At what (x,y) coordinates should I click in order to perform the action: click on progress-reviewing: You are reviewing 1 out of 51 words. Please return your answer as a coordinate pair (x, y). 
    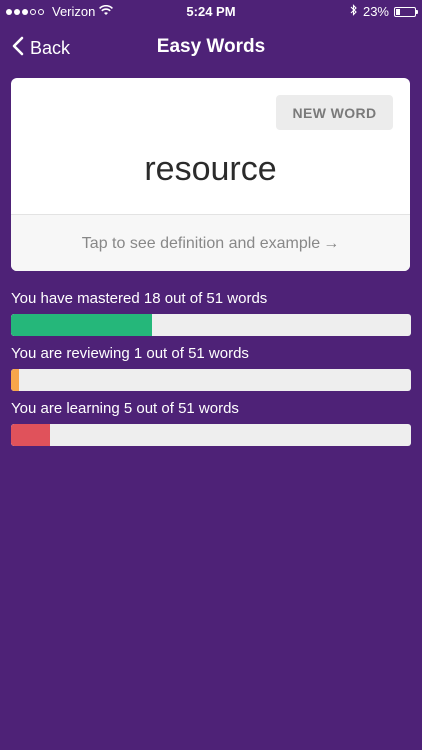
    Looking at the image, I should click on (211, 368).